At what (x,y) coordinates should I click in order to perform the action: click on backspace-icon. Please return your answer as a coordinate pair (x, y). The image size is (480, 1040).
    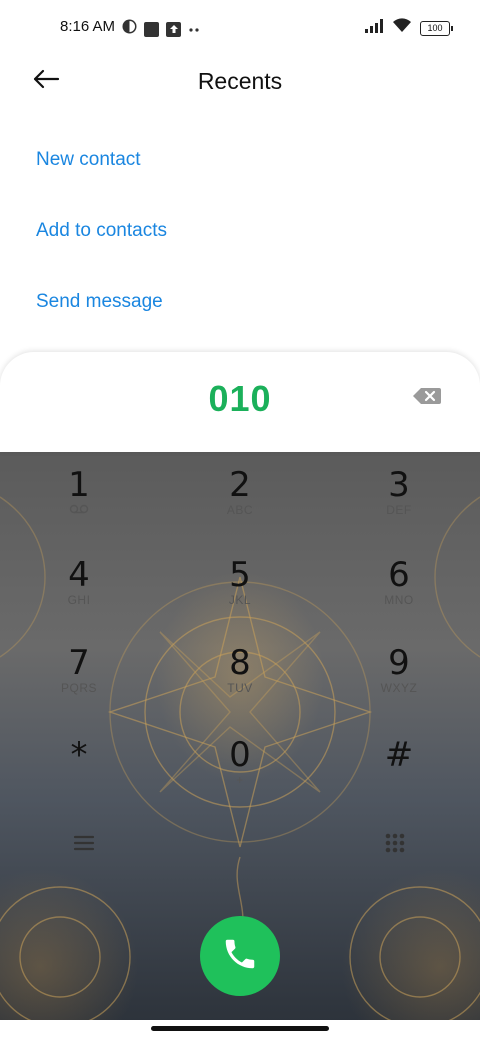
    Looking at the image, I should click on (427, 399).